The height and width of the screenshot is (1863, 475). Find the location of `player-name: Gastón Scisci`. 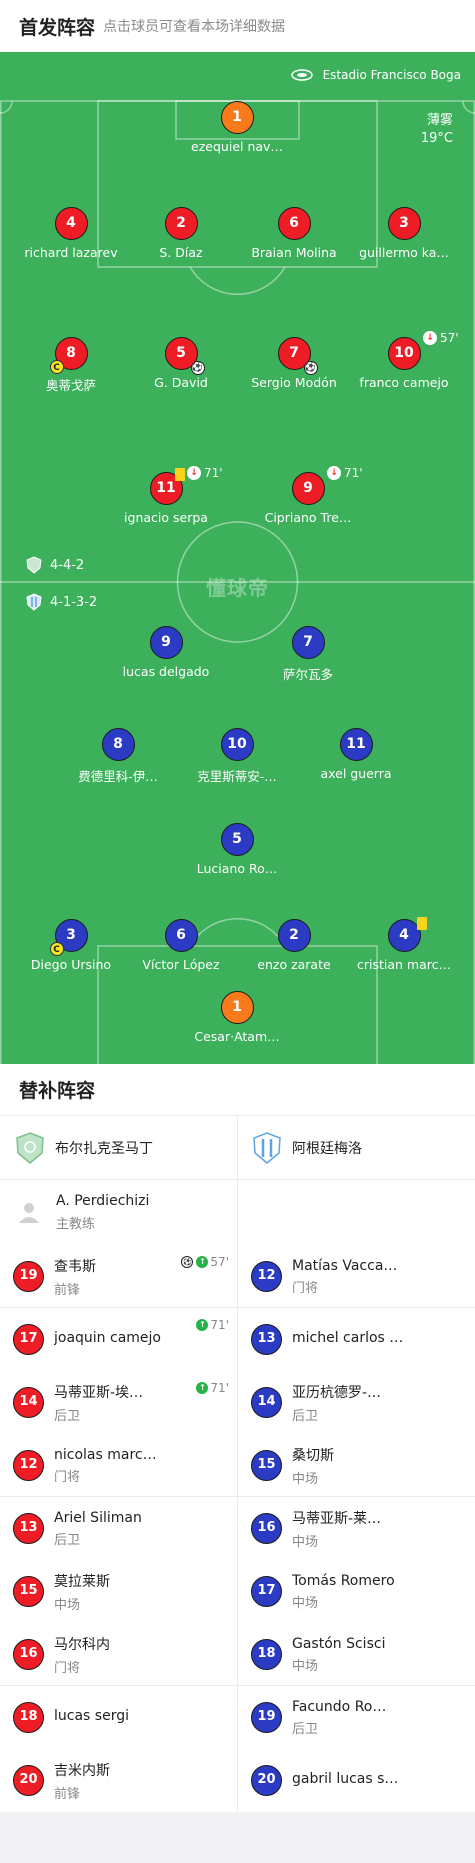

player-name: Gastón Scisci is located at coordinates (339, 1643).